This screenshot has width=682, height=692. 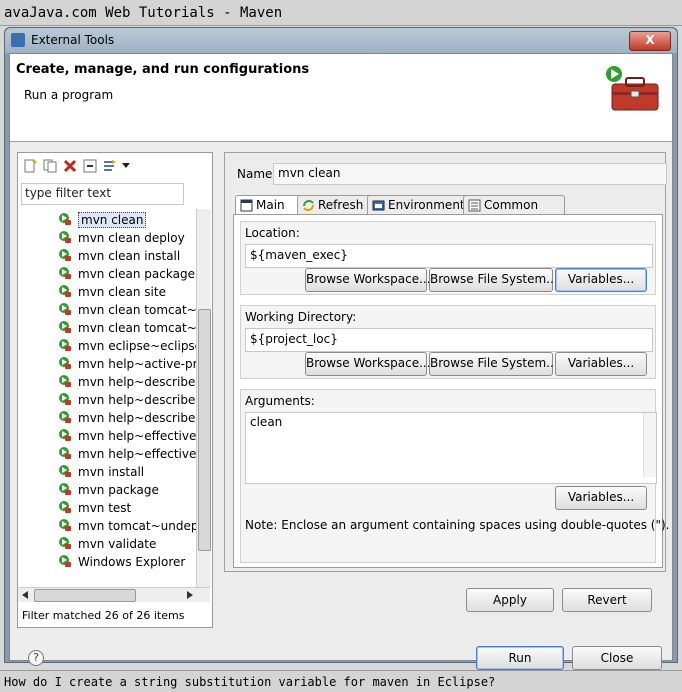 I want to click on tab-common: Common, so click(x=514, y=205).